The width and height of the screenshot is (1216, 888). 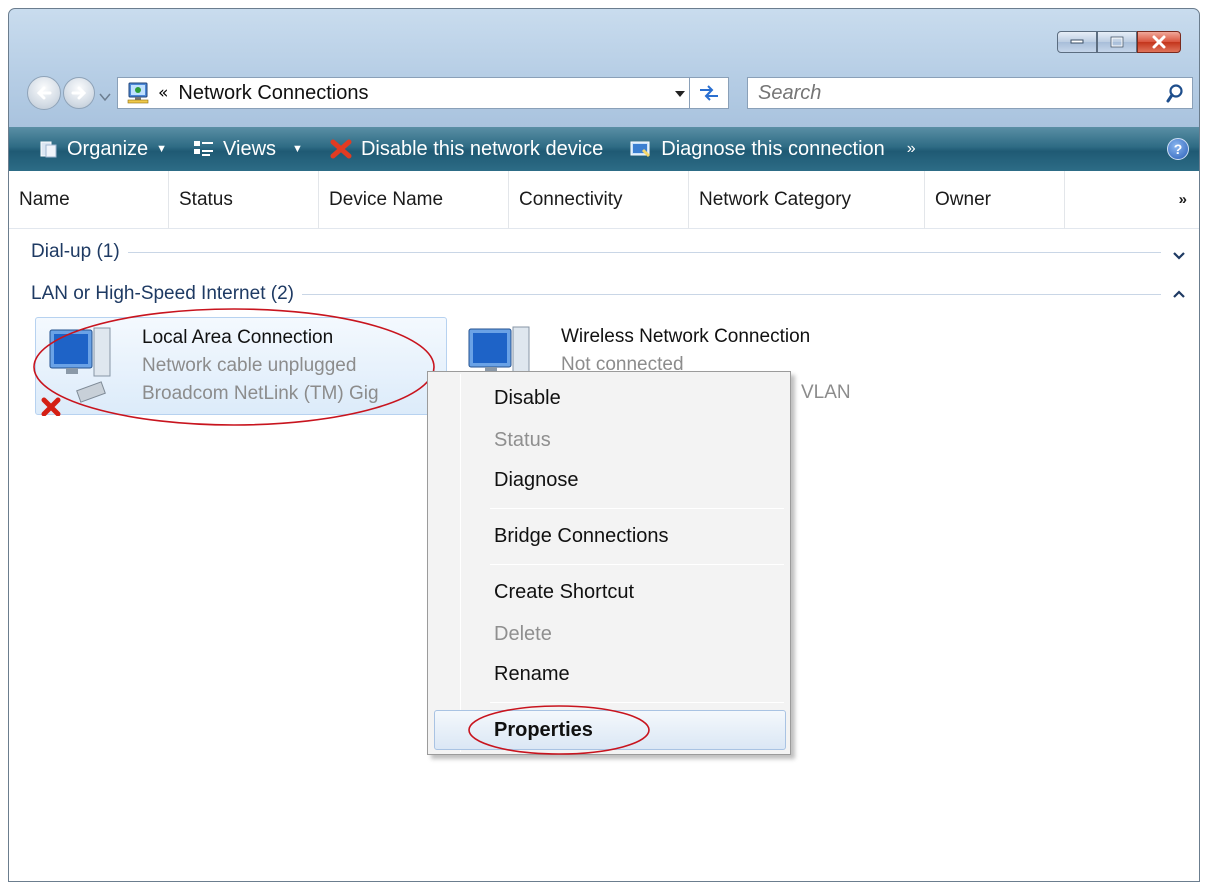 I want to click on group-header-dialup: Dial-up (1), so click(x=596, y=252).